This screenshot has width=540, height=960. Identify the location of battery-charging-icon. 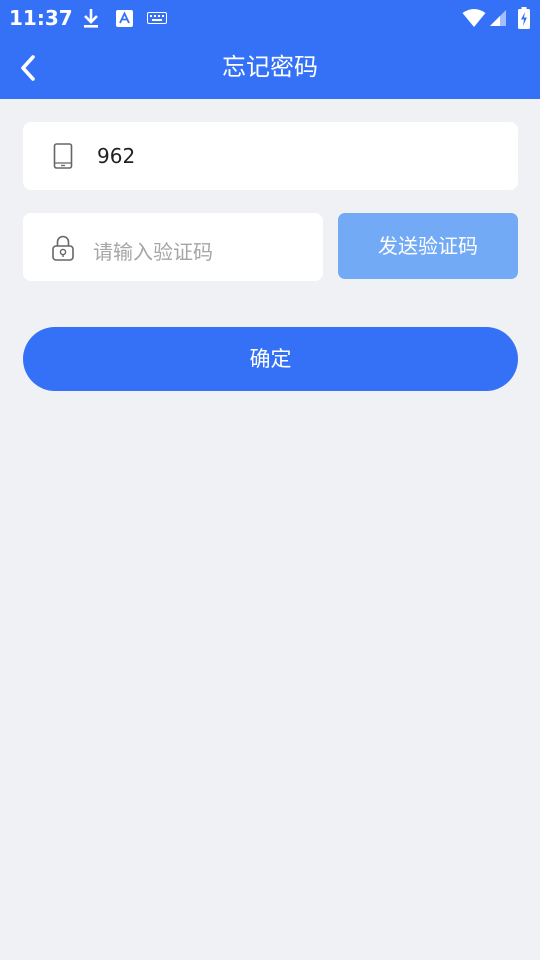
(524, 18).